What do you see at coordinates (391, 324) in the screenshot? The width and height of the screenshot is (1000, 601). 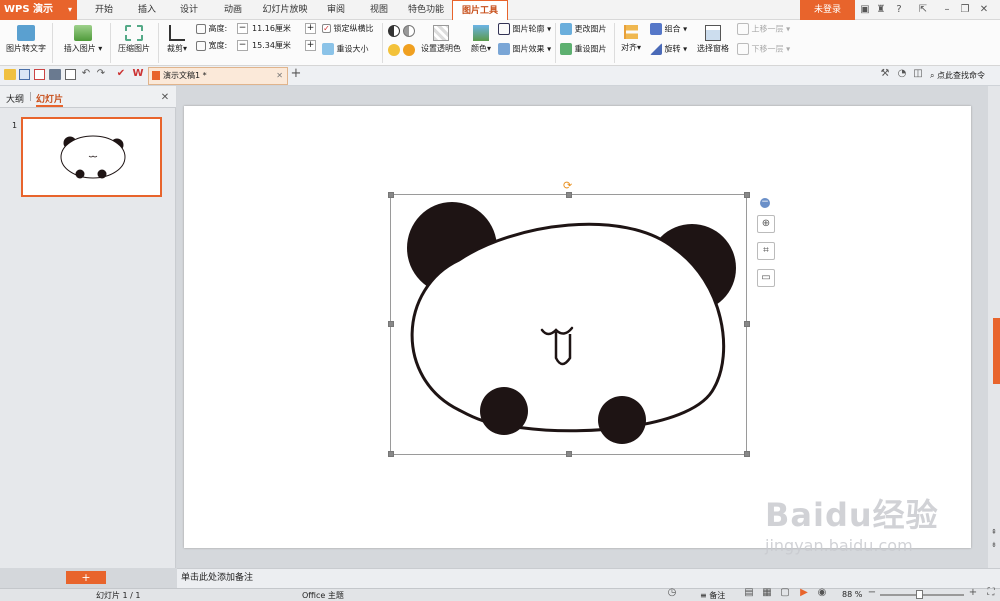 I see `resize-handle-w` at bounding box center [391, 324].